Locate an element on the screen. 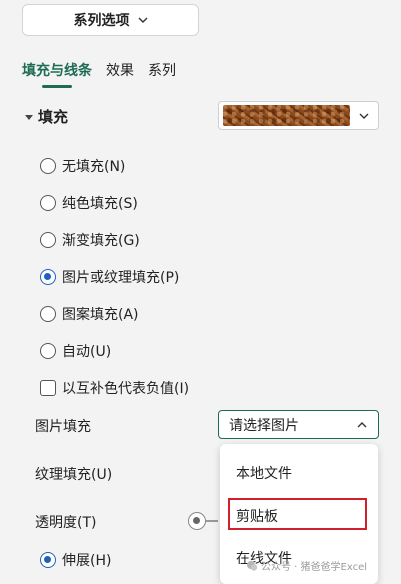 The image size is (401, 584). checkbox-label: 以互补色代表负值(I) is located at coordinates (126, 389).